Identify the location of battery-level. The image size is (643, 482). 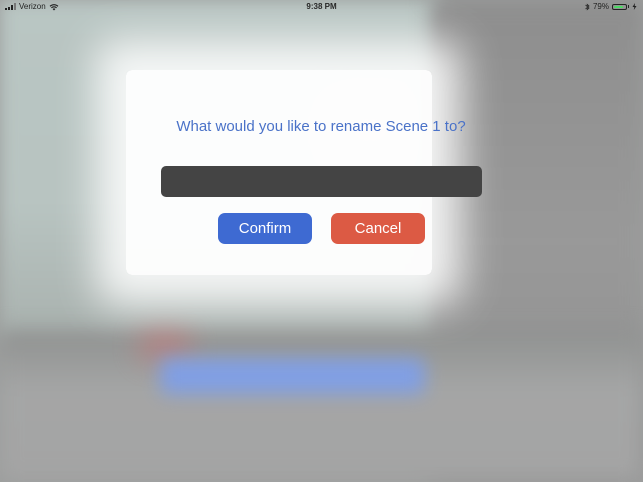
(618, 6).